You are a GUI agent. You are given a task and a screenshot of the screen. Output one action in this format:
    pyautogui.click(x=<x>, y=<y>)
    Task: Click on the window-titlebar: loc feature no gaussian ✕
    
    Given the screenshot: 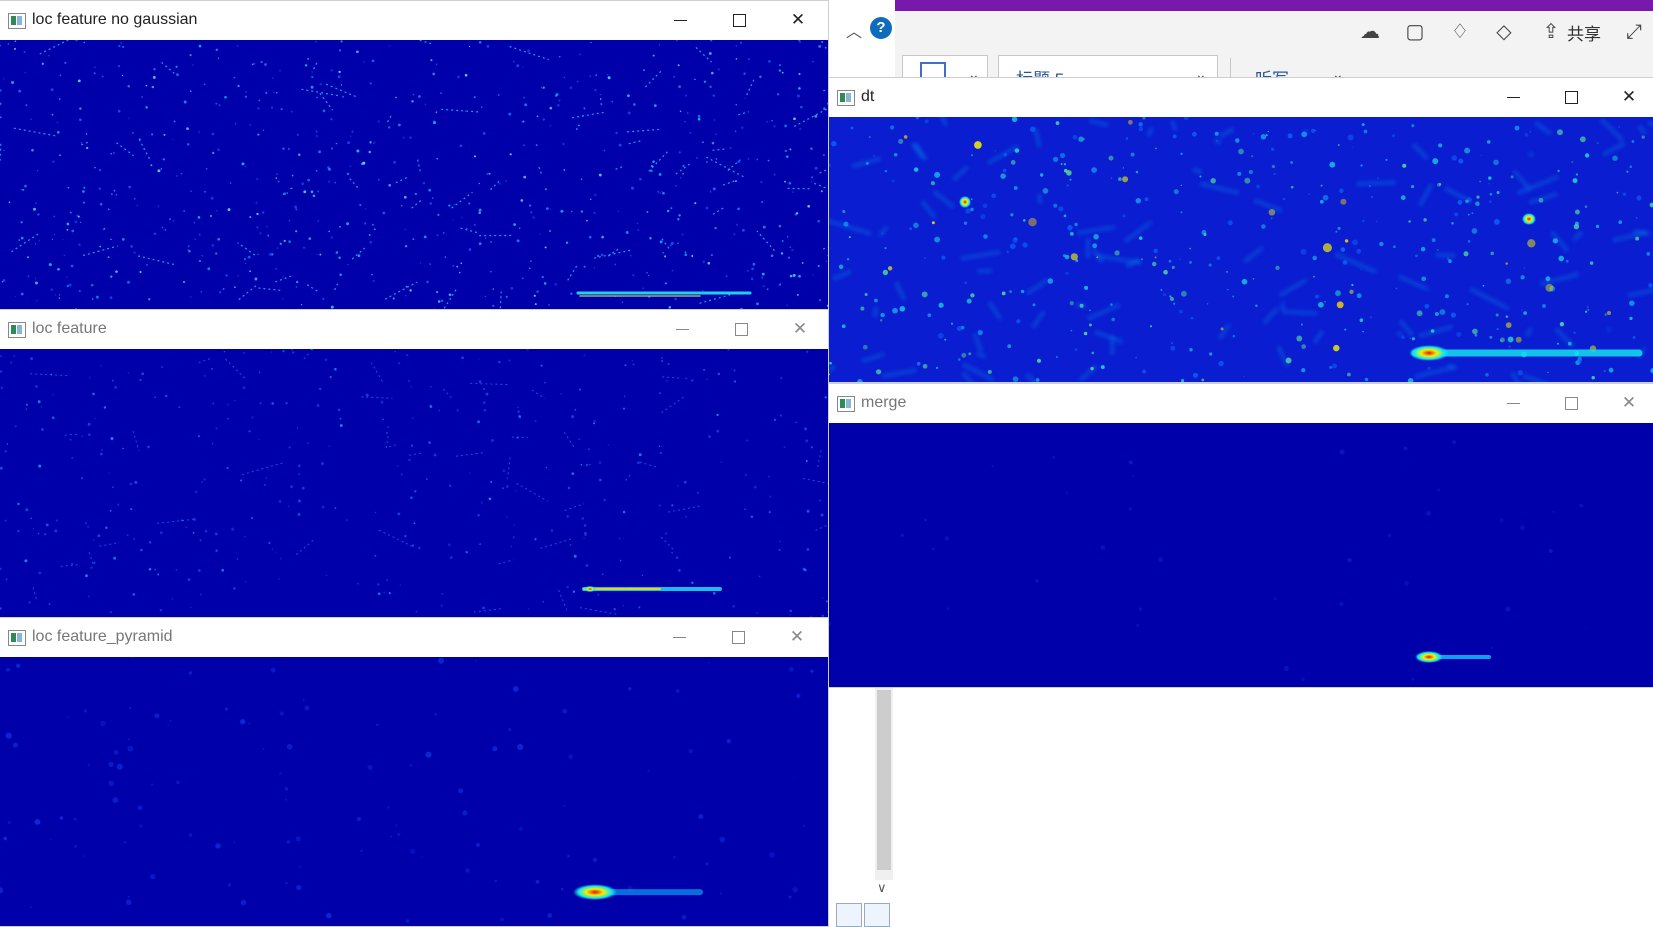 What is the action you would take?
    pyautogui.click(x=414, y=20)
    